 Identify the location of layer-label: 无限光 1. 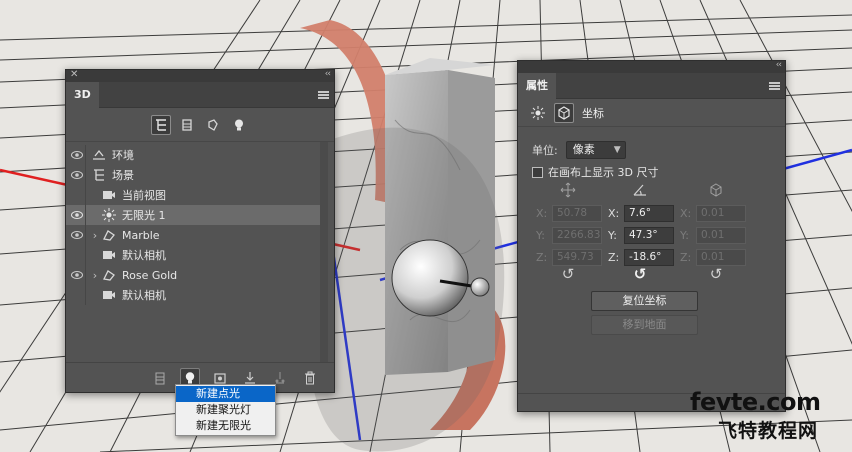
(144, 215).